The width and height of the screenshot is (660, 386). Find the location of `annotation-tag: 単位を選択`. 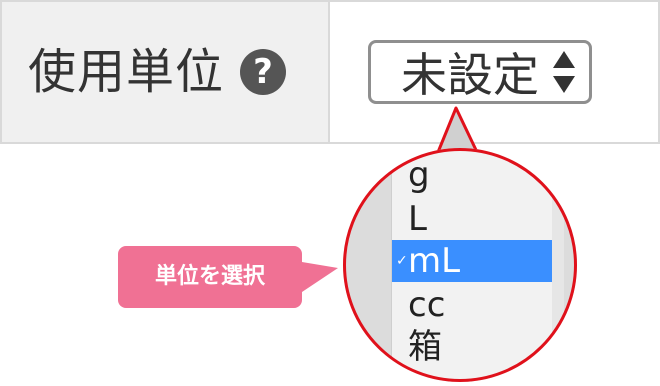

annotation-tag: 単位を選択 is located at coordinates (210, 277).